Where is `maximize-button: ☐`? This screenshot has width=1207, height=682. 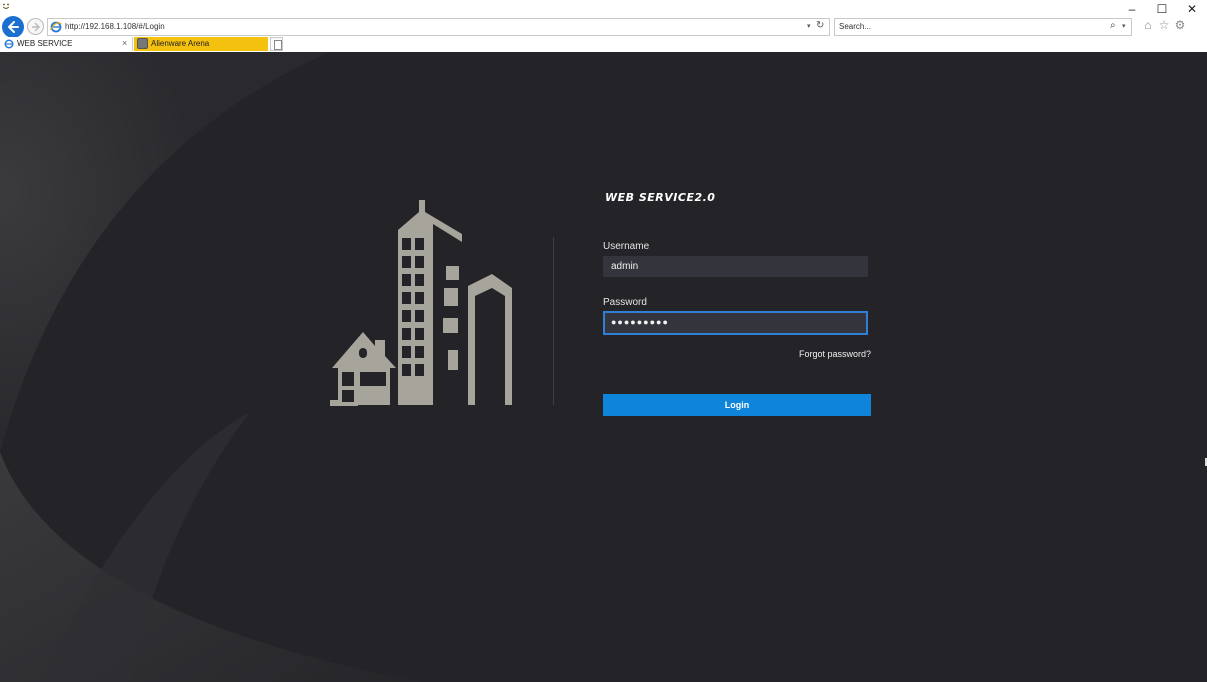 maximize-button: ☐ is located at coordinates (1162, 9).